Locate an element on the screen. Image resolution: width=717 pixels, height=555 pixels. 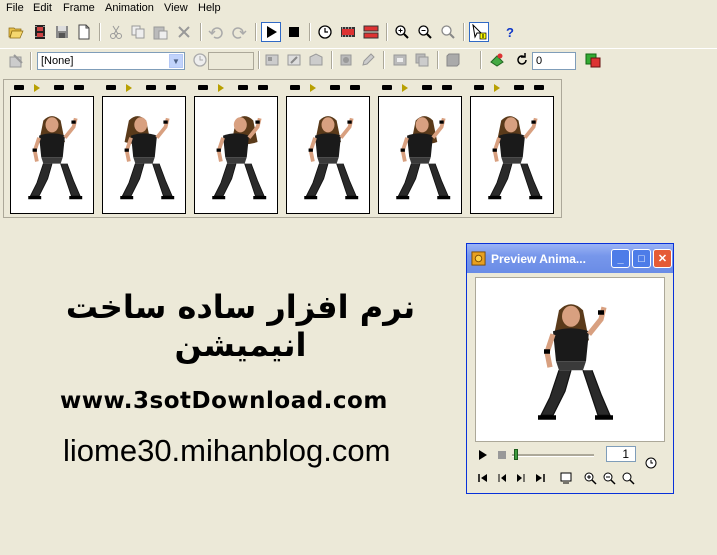
preview-timeline is located at coordinates (553, 454).